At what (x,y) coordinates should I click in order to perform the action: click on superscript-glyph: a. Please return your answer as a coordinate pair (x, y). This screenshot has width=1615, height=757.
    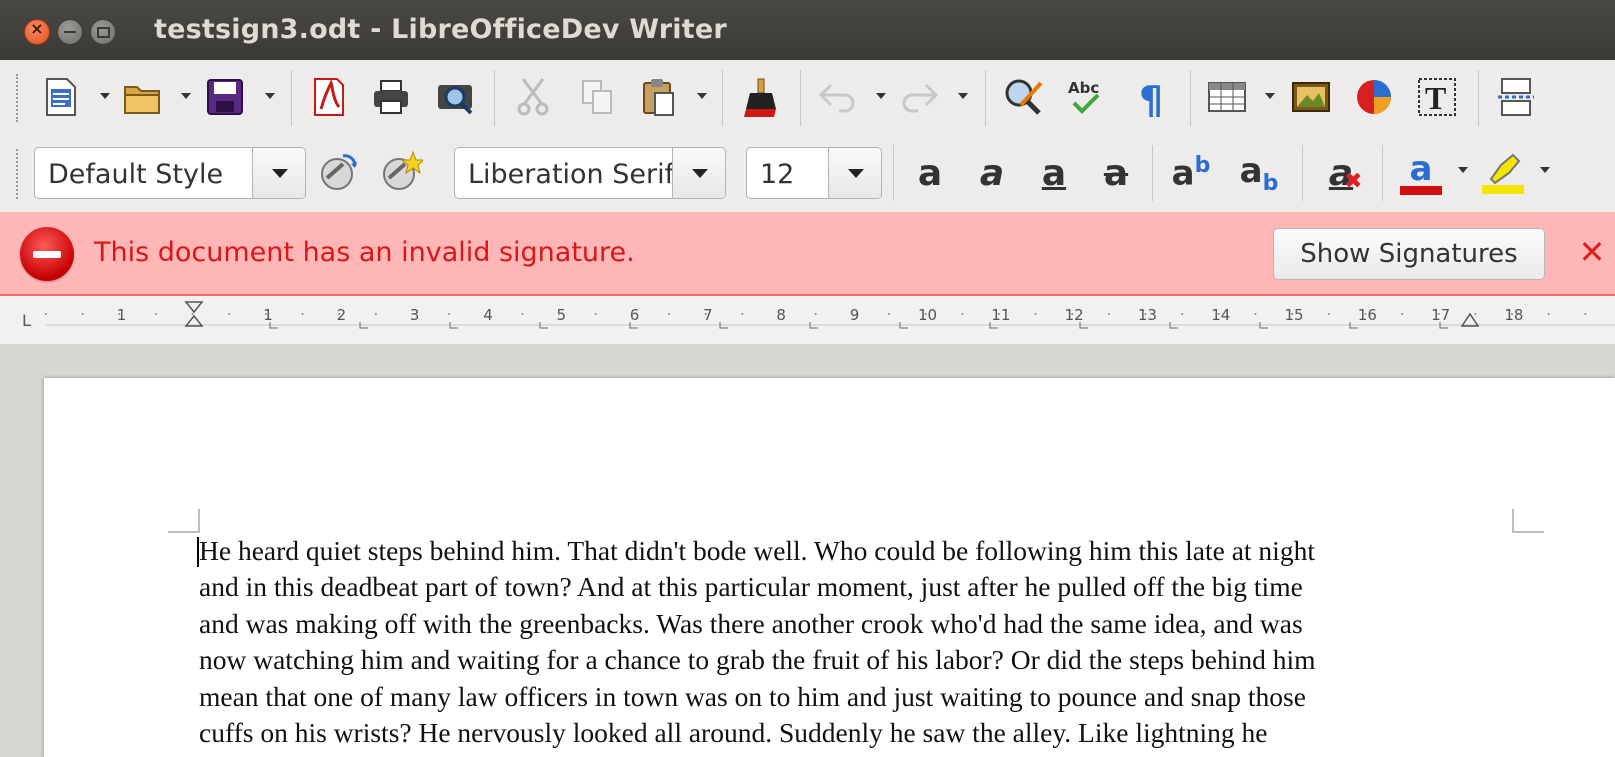
    Looking at the image, I should click on (1183, 173).